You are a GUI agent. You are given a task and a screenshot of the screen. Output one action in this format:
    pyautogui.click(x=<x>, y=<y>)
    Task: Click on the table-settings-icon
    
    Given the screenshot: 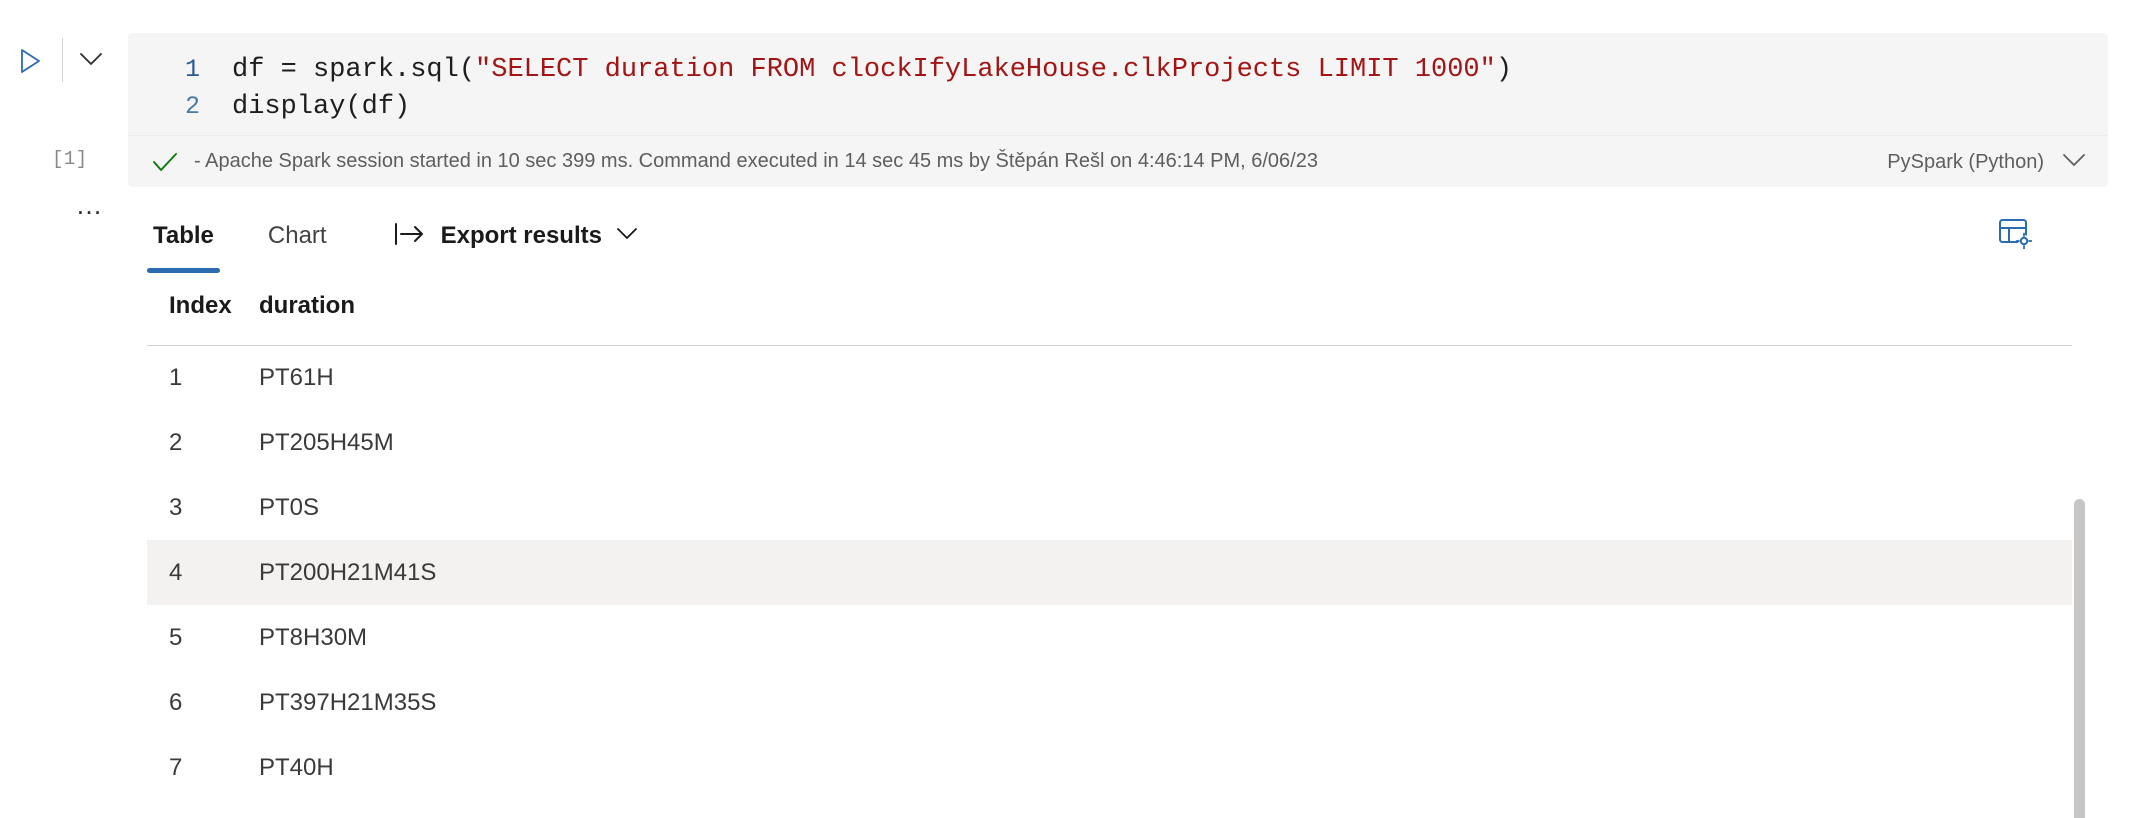 What is the action you would take?
    pyautogui.click(x=2015, y=235)
    